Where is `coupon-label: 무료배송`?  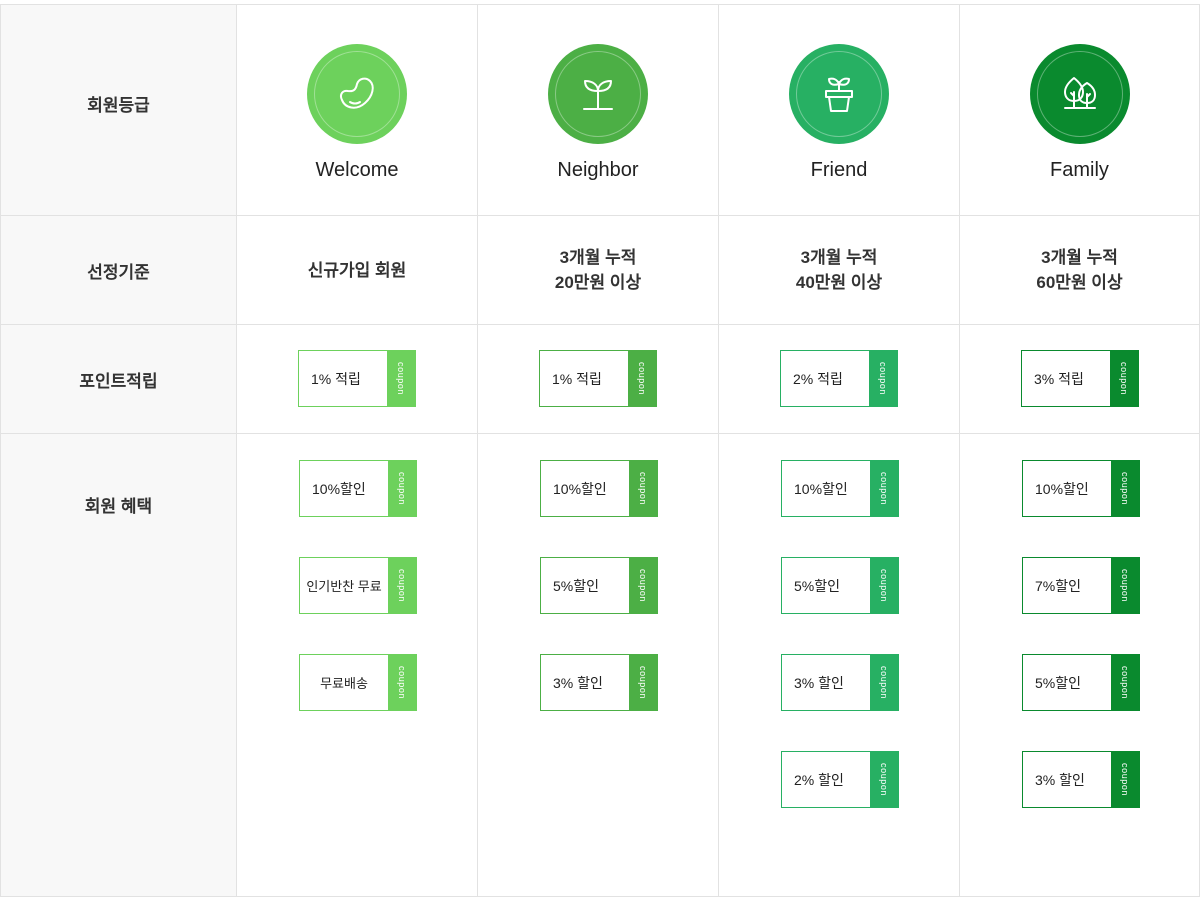
coupon-label: 무료배송 is located at coordinates (344, 683).